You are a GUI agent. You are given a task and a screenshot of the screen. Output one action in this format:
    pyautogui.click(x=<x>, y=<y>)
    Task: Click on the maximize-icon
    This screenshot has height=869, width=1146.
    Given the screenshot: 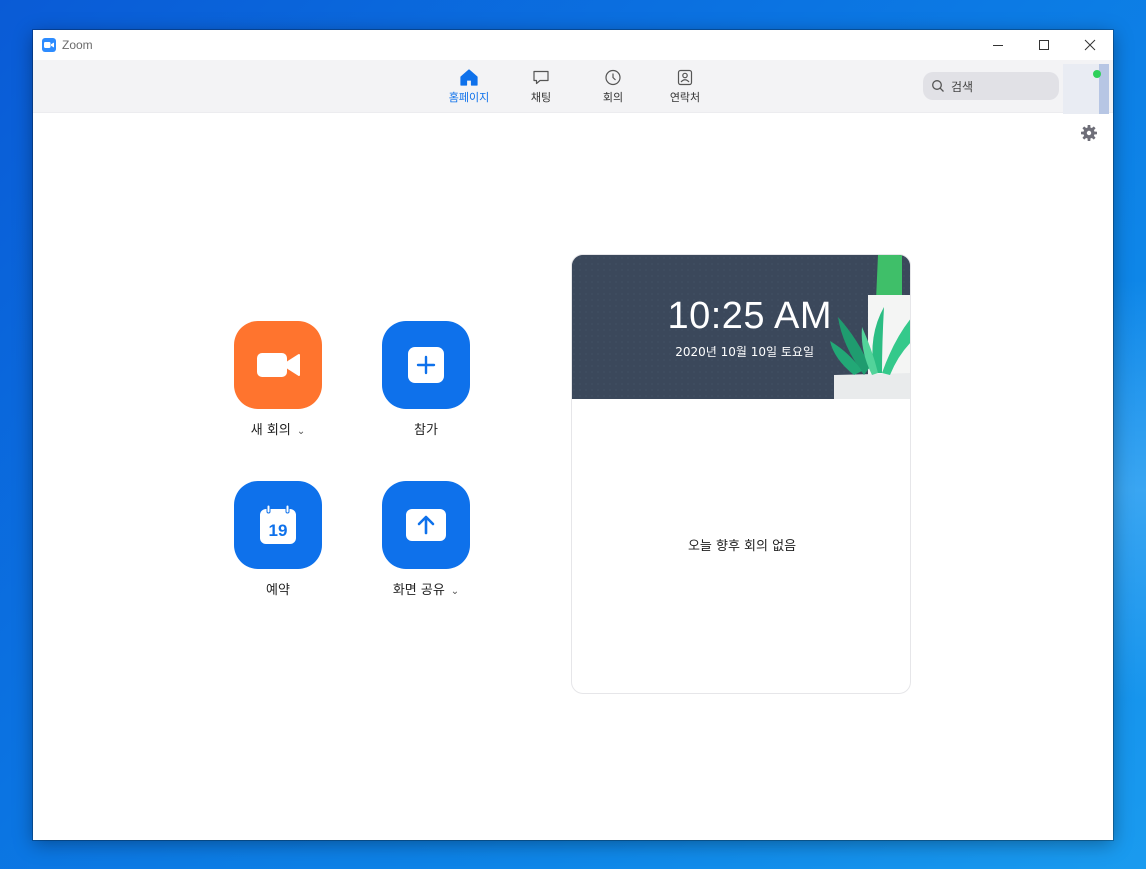 What is the action you would take?
    pyautogui.click(x=1044, y=45)
    